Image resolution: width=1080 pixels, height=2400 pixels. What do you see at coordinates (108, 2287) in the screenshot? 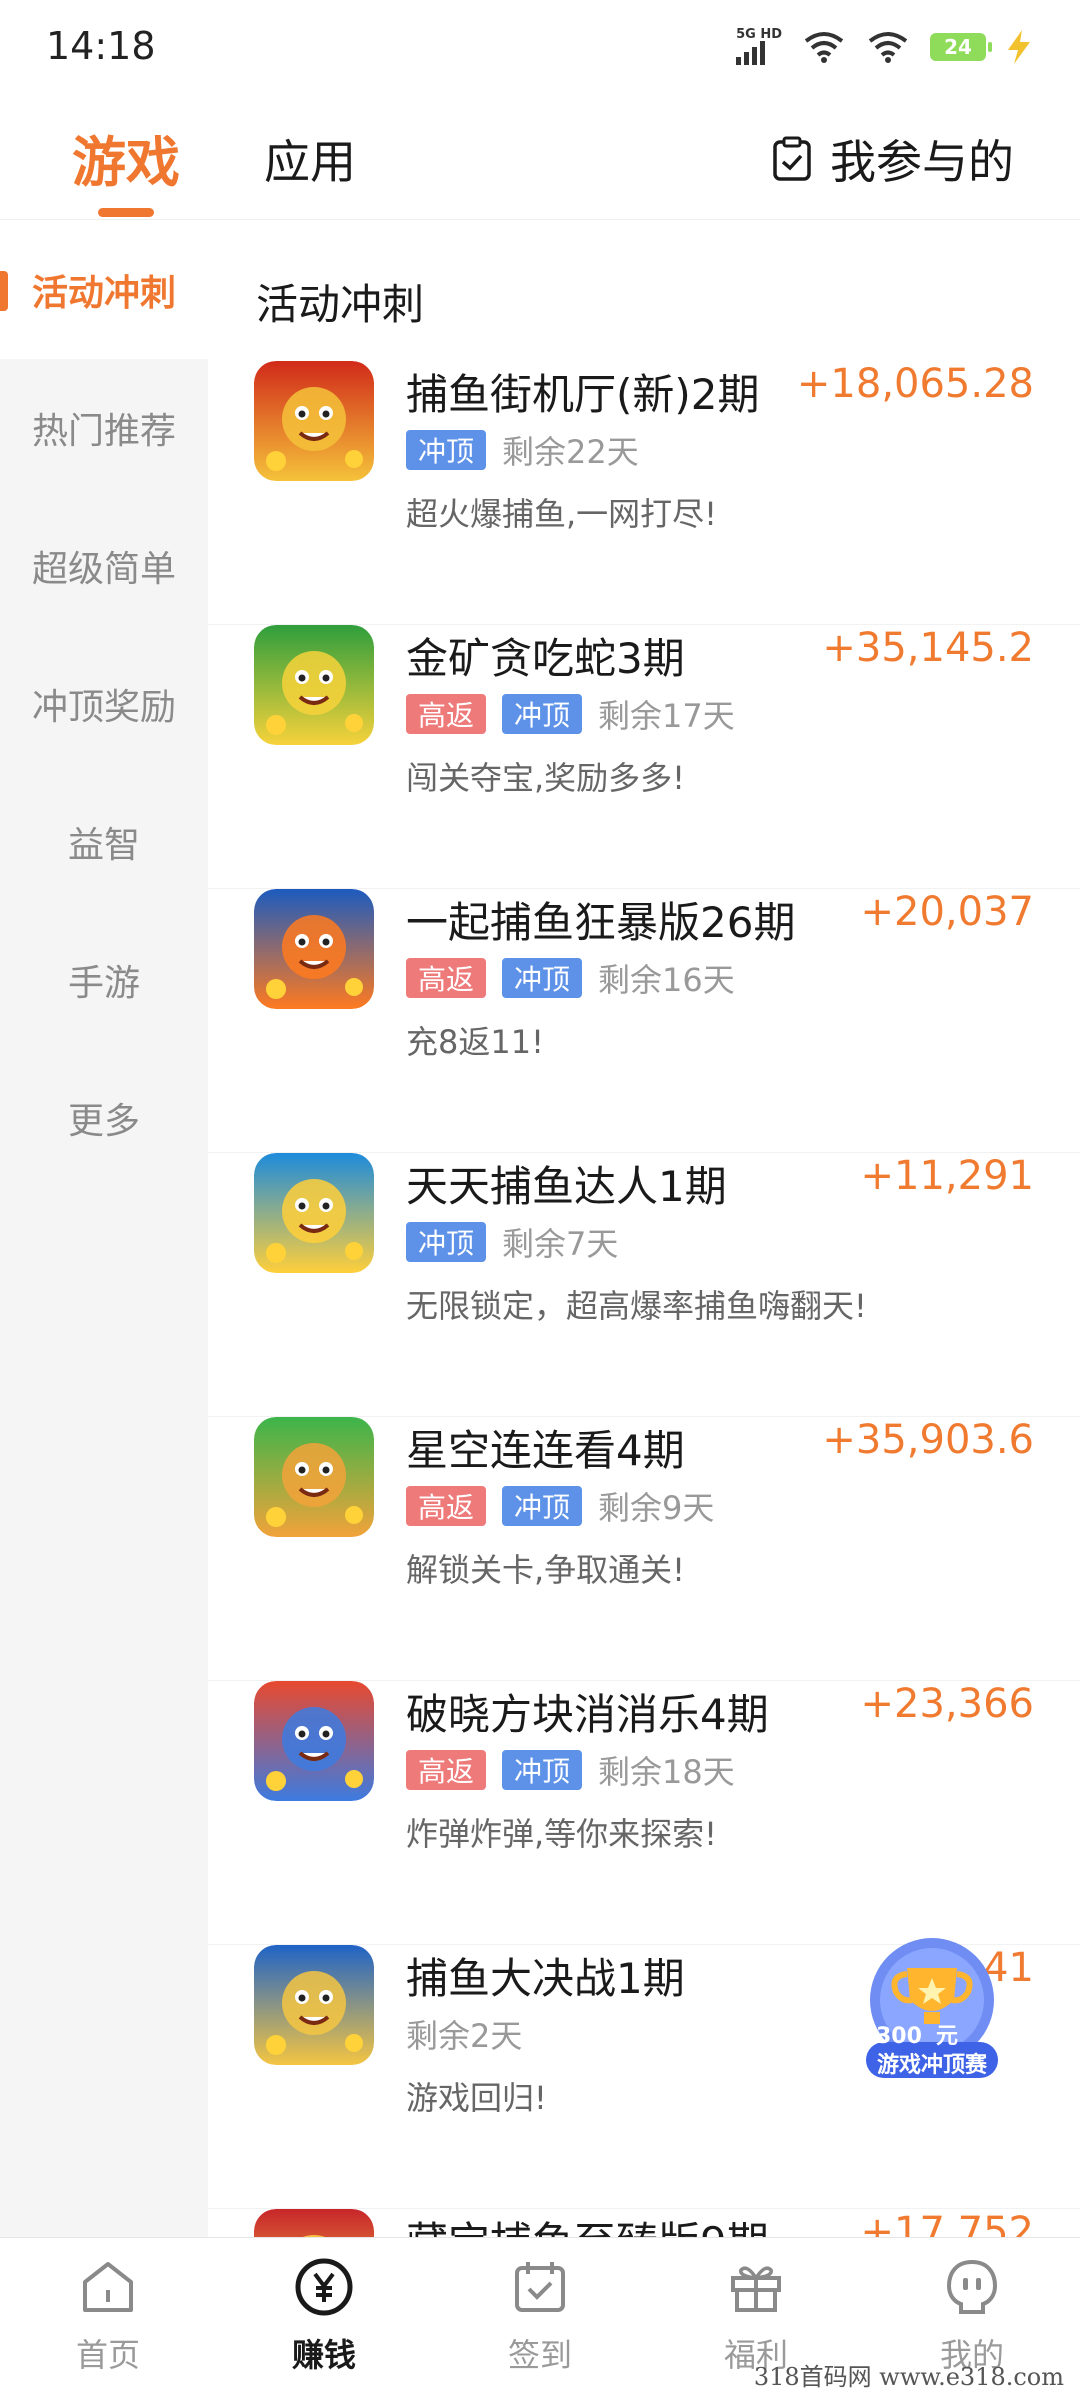
I see `home-icon` at bounding box center [108, 2287].